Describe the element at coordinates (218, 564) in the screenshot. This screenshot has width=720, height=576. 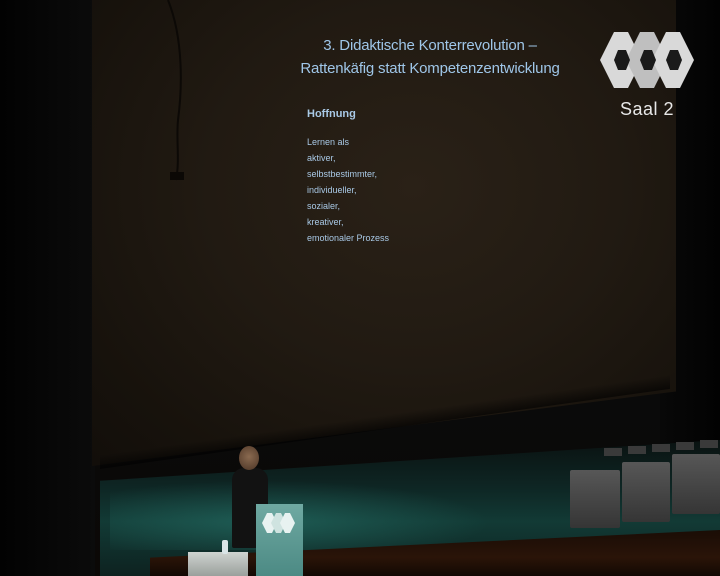
I see `side-table` at that location.